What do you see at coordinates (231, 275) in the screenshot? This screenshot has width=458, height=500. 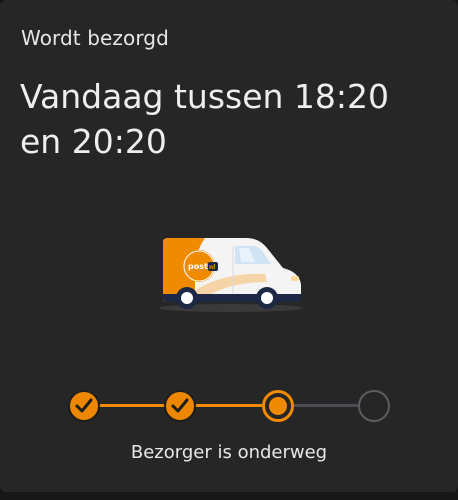 I see `delivery-van-icon: post nl` at bounding box center [231, 275].